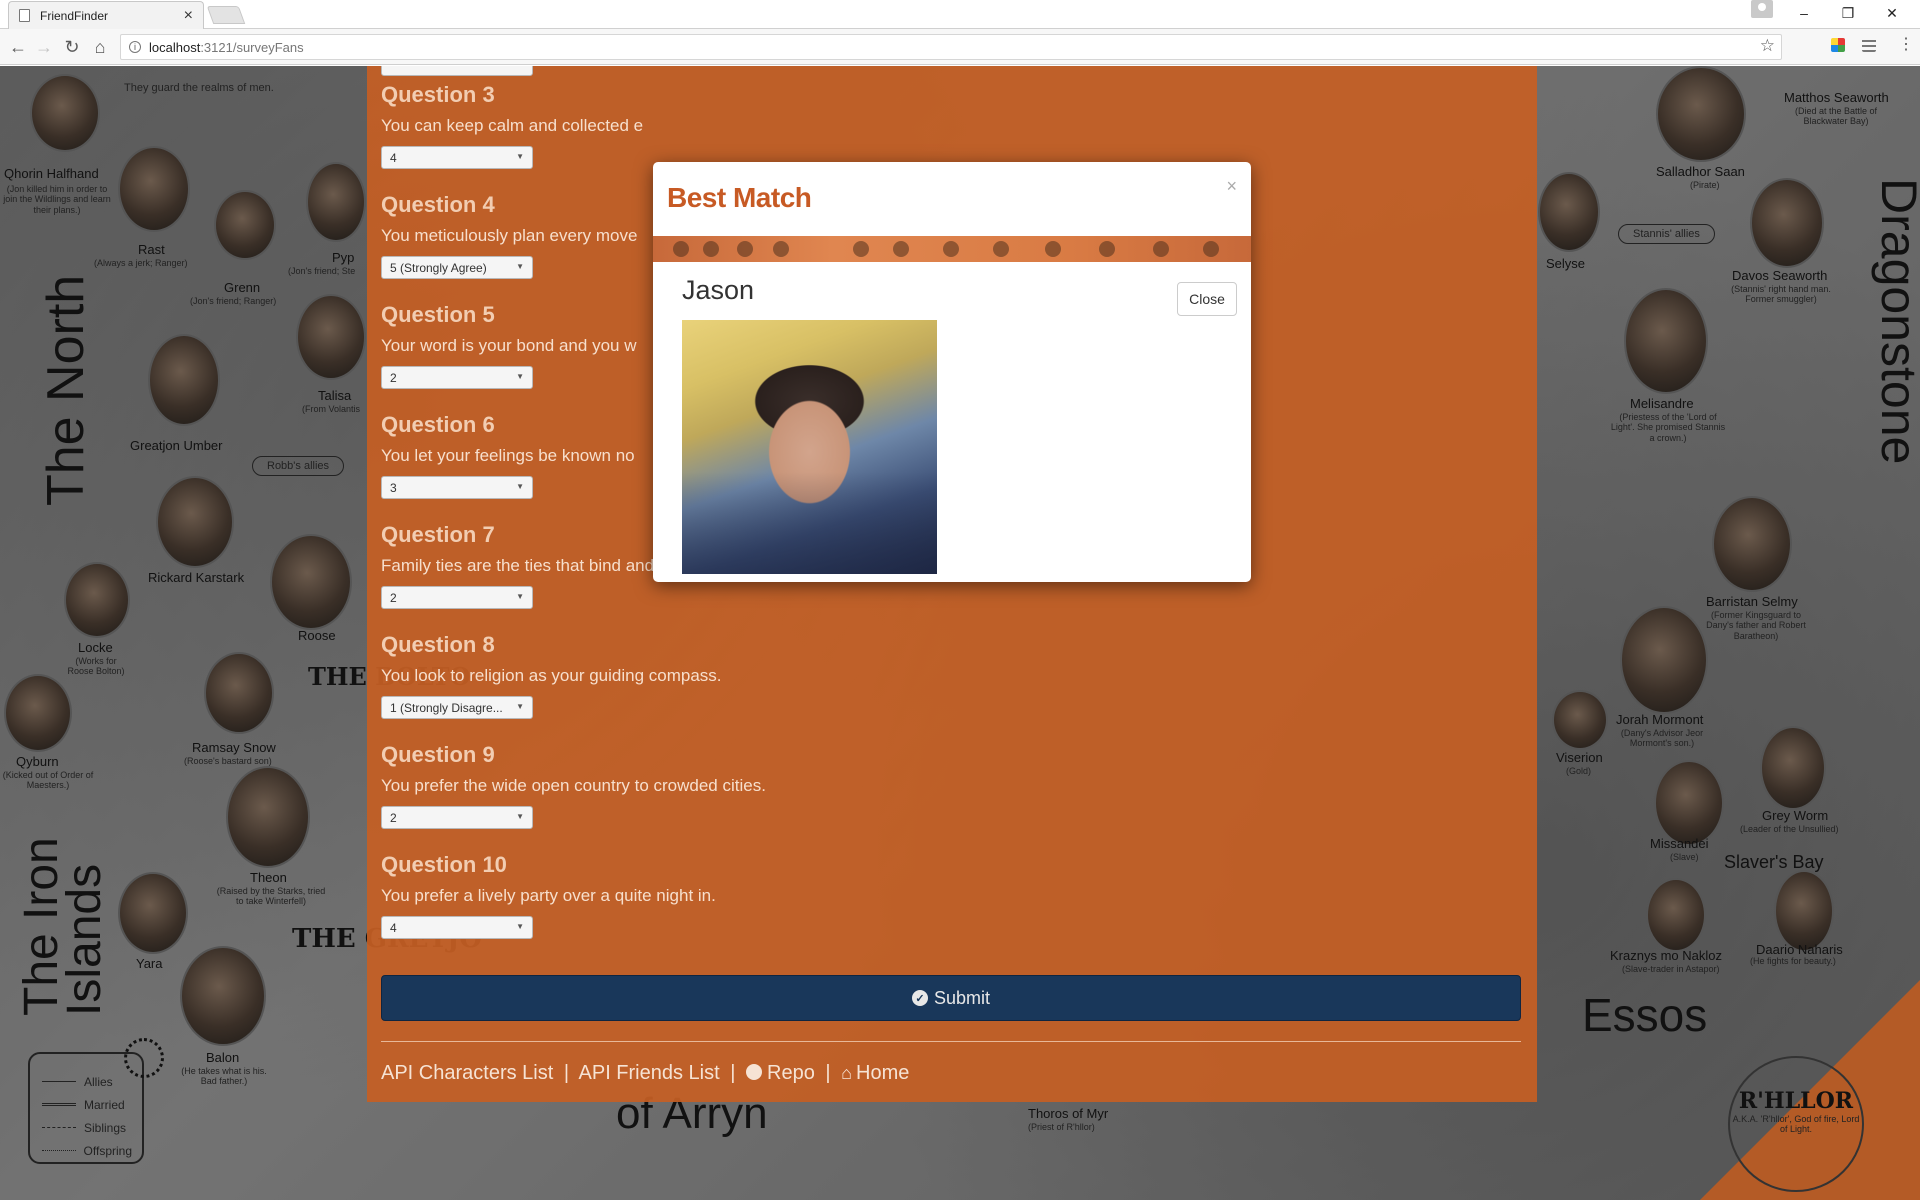 The width and height of the screenshot is (1920, 1200). What do you see at coordinates (457, 71) in the screenshot?
I see `question-2-select` at bounding box center [457, 71].